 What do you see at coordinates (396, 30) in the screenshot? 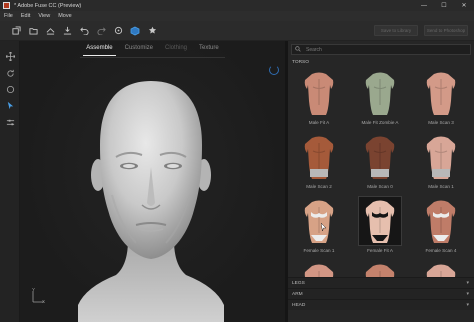
I see `save-to-library-button: Save to Library` at bounding box center [396, 30].